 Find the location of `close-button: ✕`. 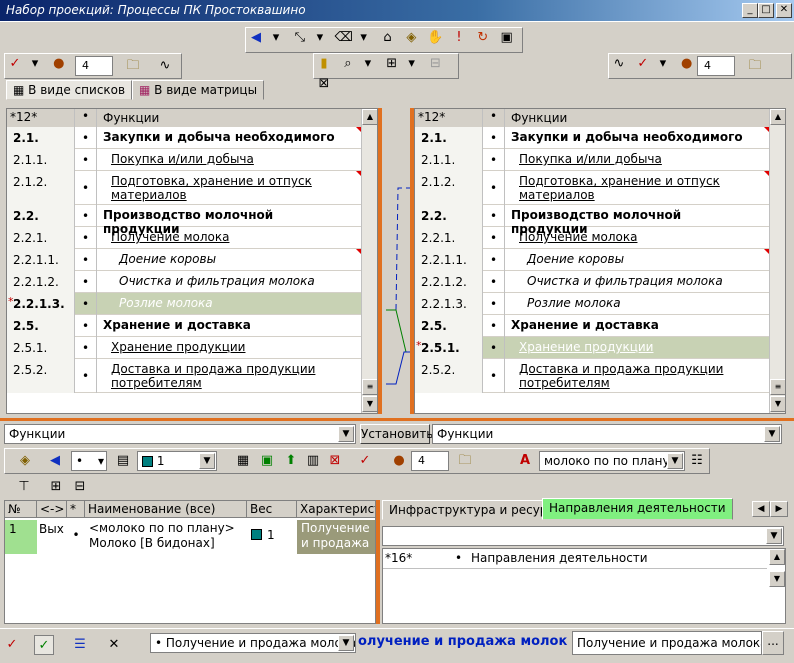

close-button: ✕ is located at coordinates (784, 10).